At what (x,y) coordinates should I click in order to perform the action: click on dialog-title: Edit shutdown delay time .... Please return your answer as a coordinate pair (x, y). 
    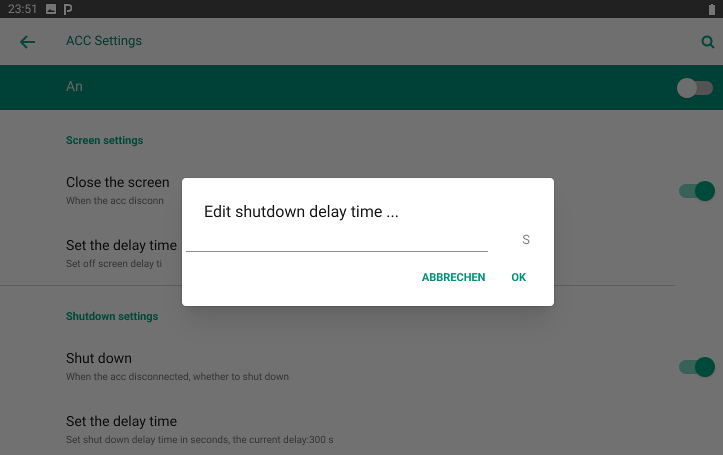
    Looking at the image, I should click on (302, 212).